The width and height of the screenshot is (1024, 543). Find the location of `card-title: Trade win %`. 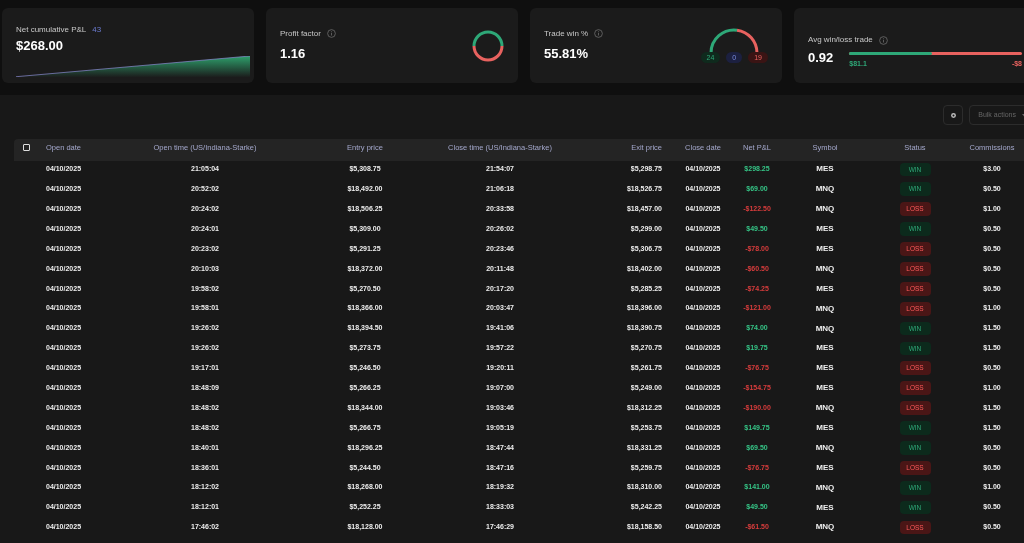

card-title: Trade win % is located at coordinates (566, 33).